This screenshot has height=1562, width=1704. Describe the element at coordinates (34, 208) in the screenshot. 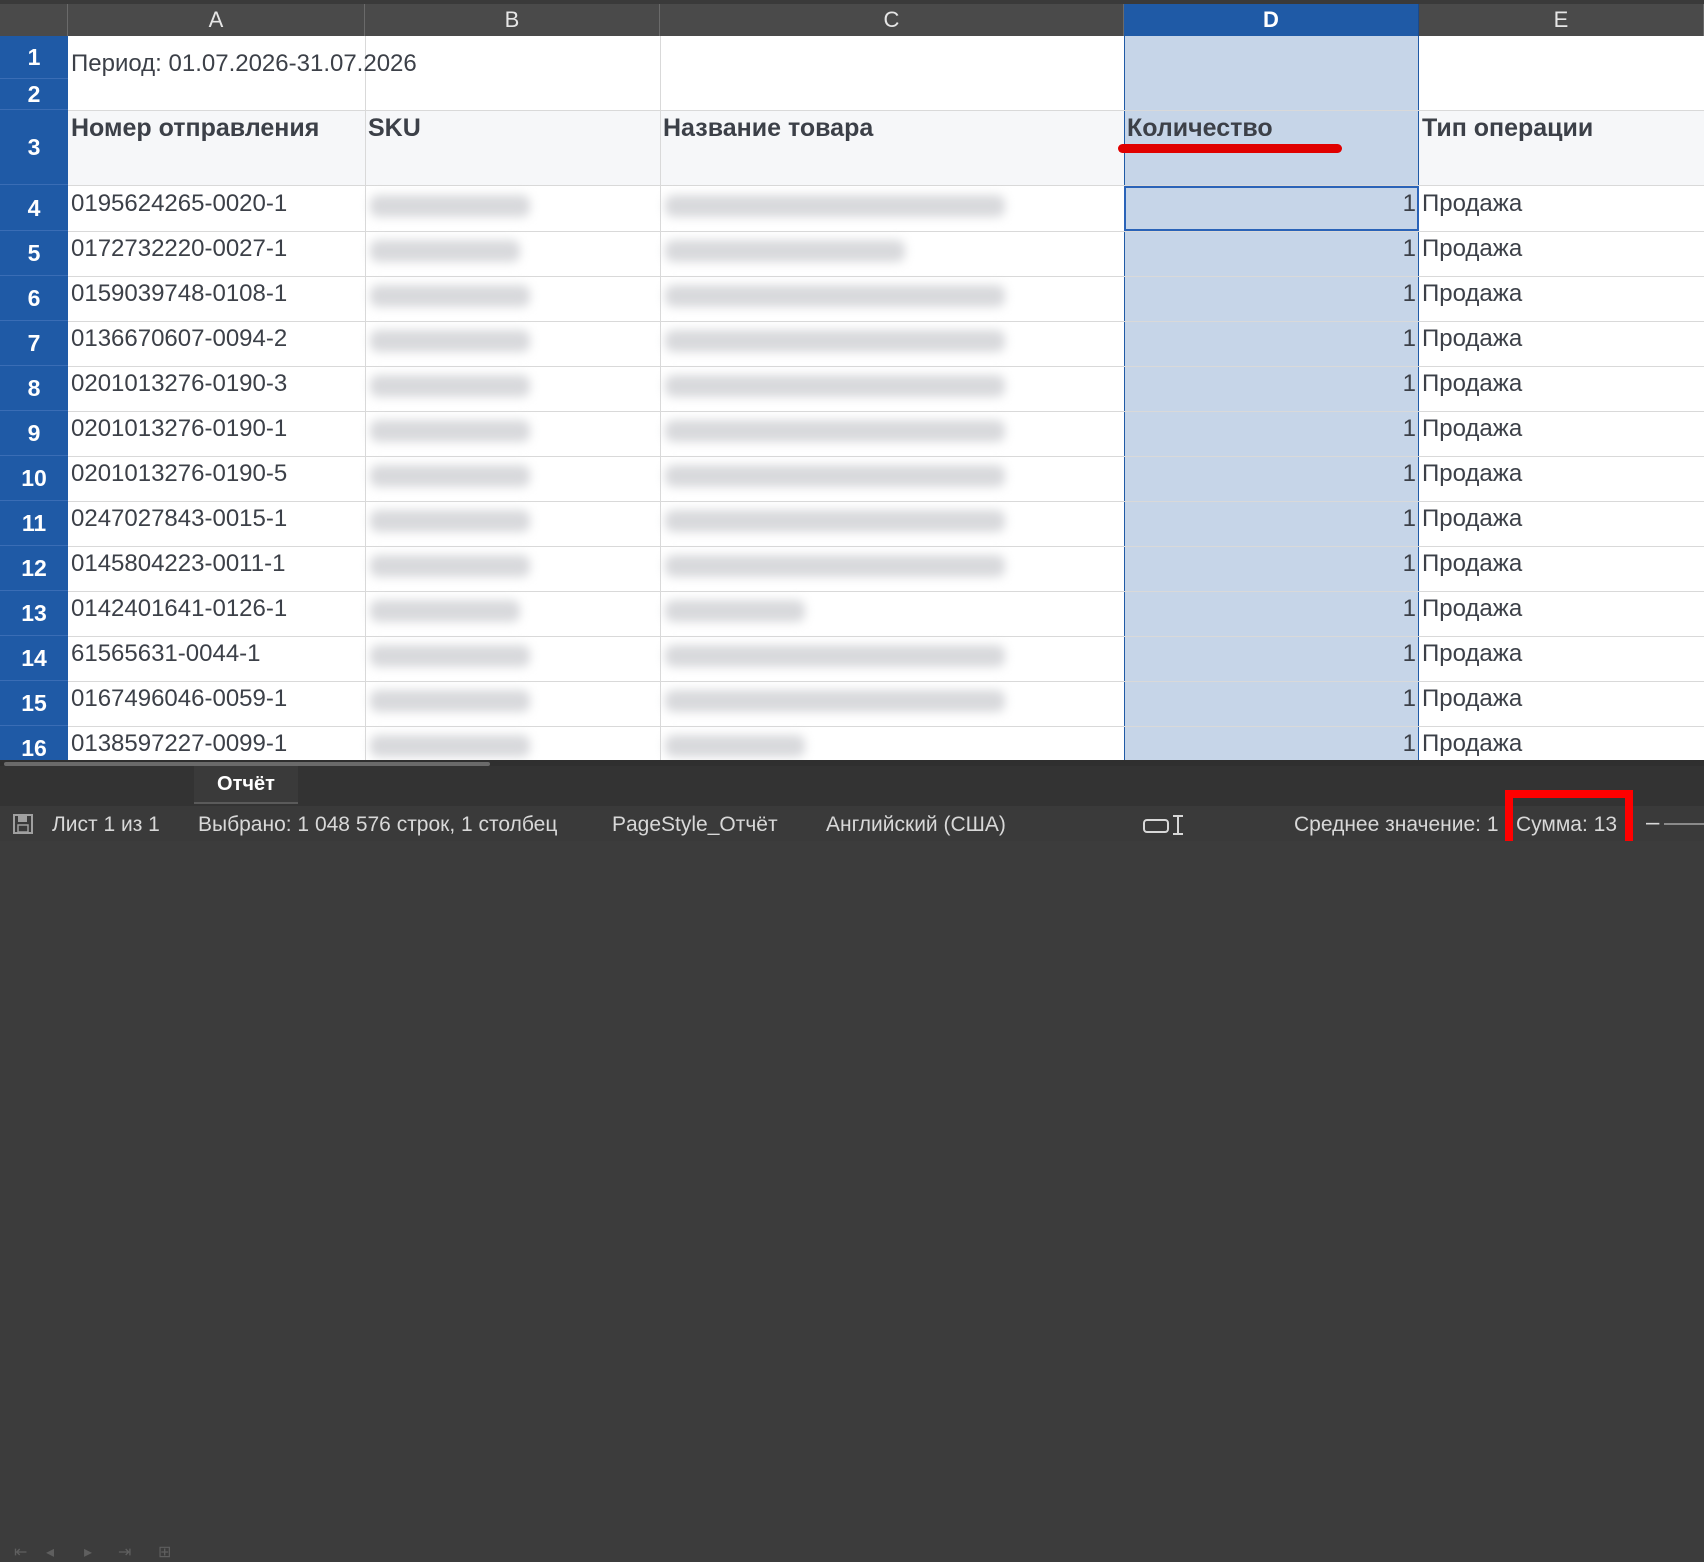

I see `row-header-4: 4` at that location.